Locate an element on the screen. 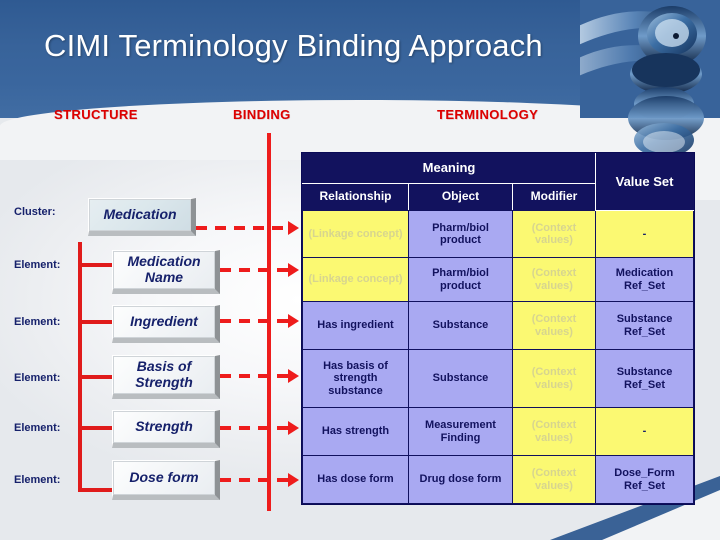 The height and width of the screenshot is (540, 720). structure-kind-label-1: Element: is located at coordinates (37, 265).